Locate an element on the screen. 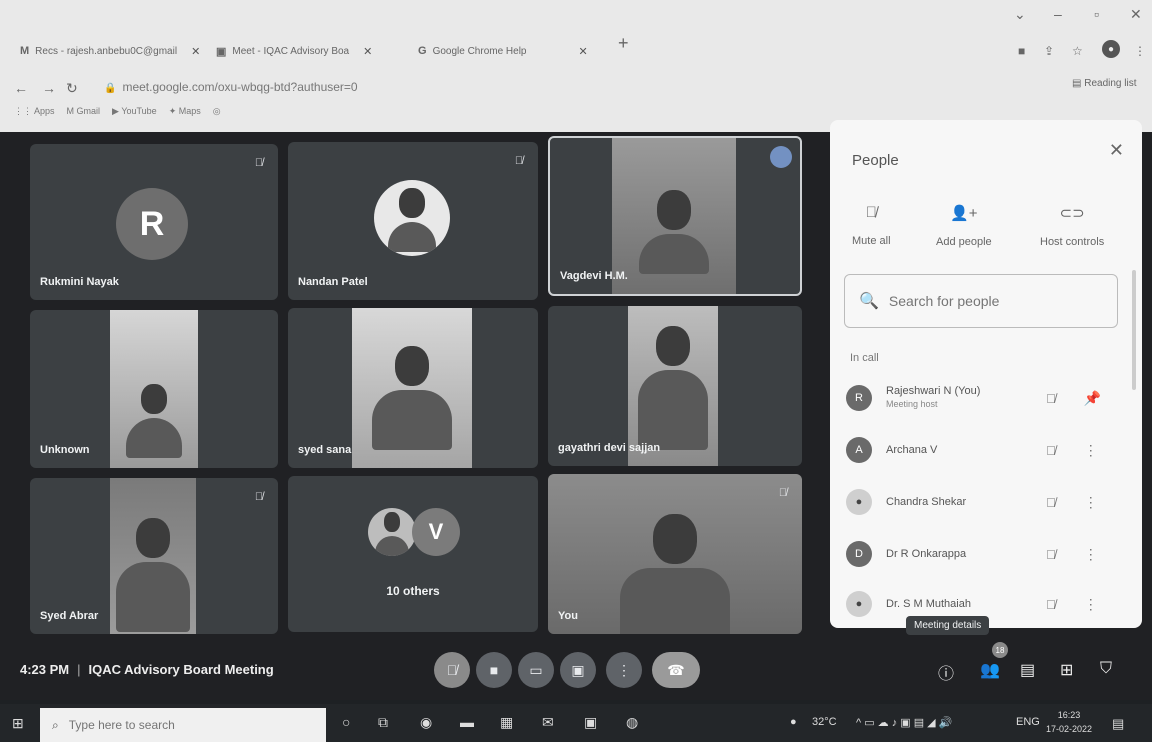  leave-call-button: ☎ is located at coordinates (676, 670).